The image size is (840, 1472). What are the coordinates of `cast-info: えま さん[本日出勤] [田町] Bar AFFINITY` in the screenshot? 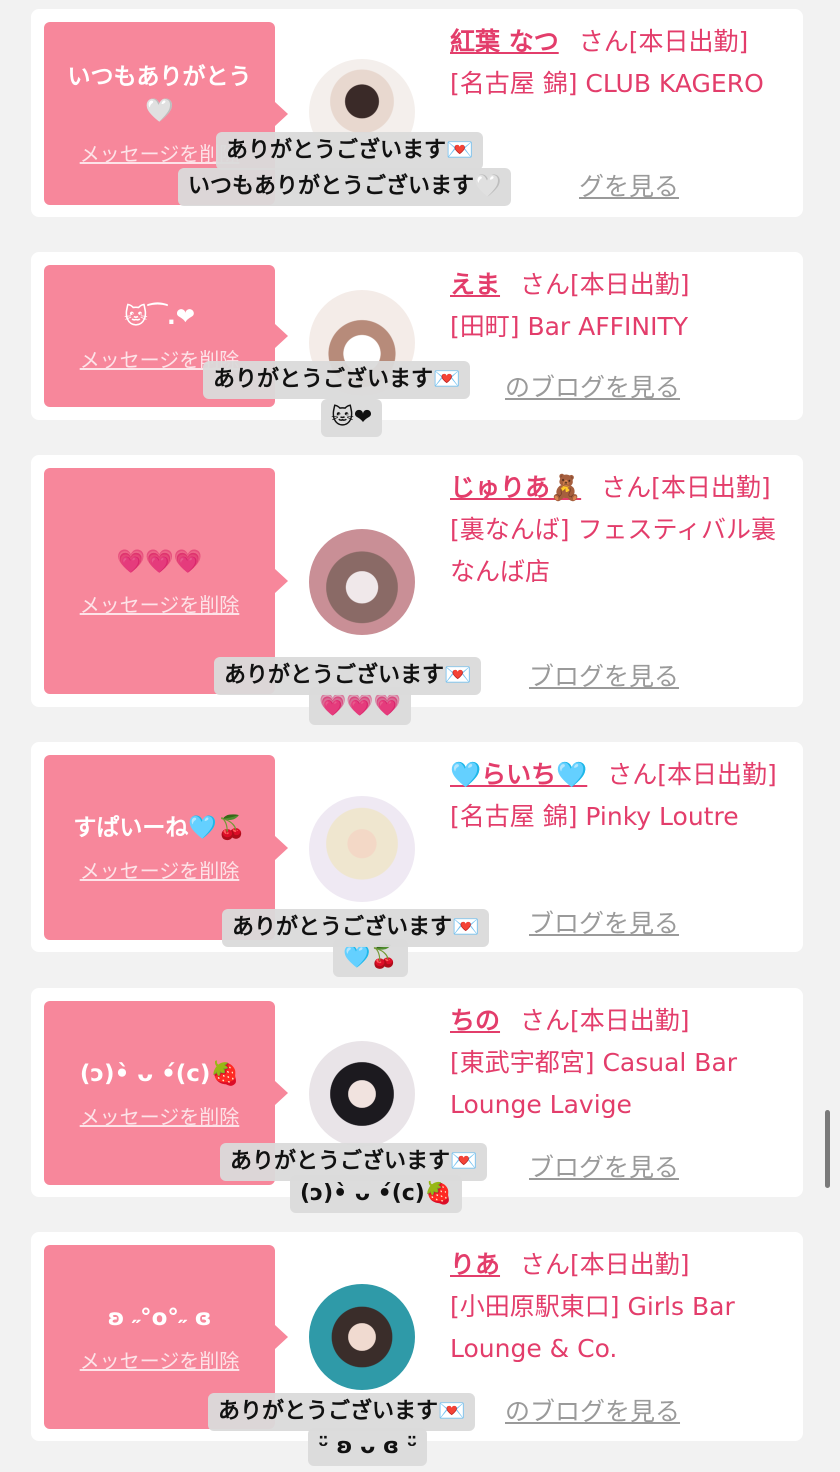 It's located at (620, 306).